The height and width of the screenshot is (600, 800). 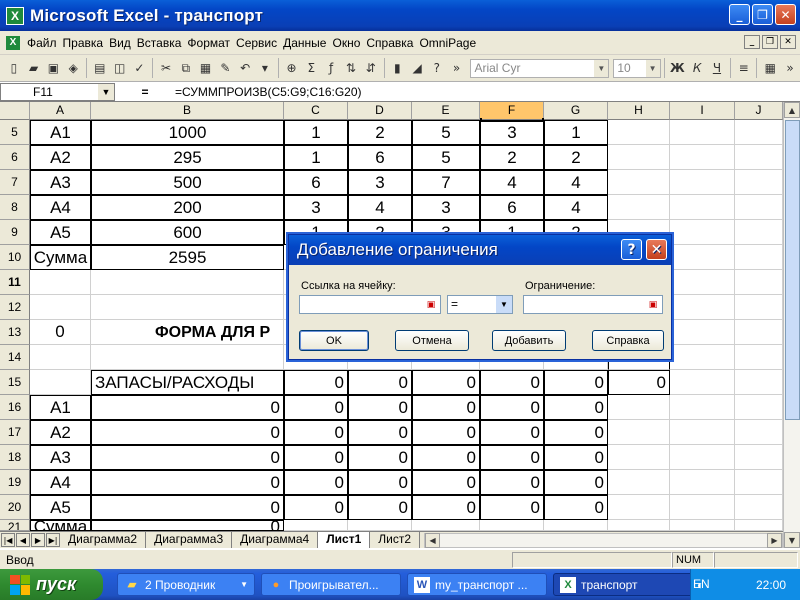 What do you see at coordinates (446, 157) in the screenshot?
I see `top-table-cell-e: 5` at bounding box center [446, 157].